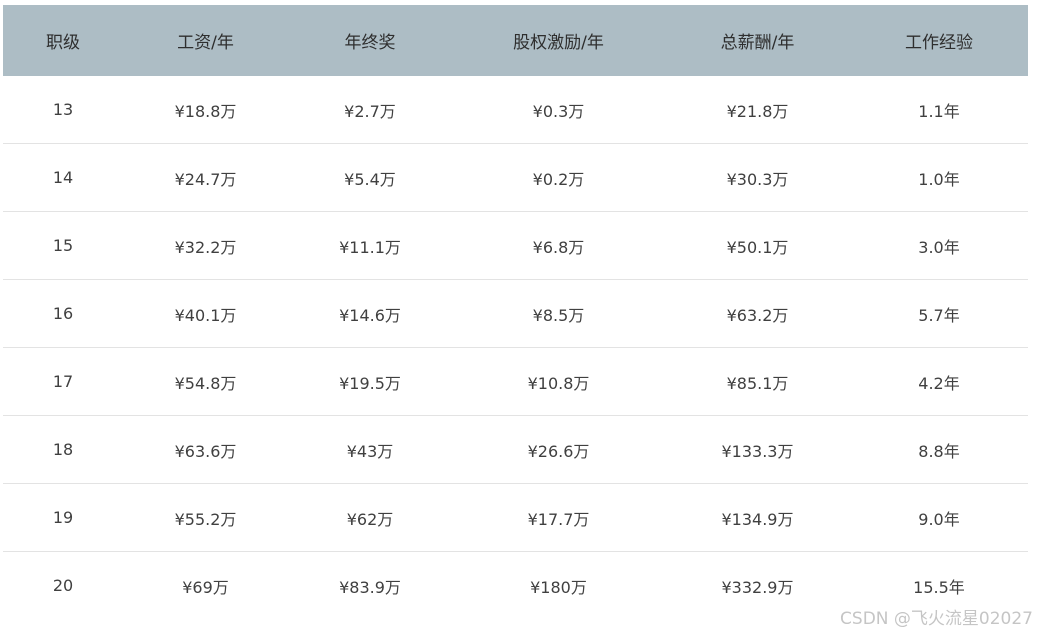 The height and width of the screenshot is (637, 1039). I want to click on table-row: 16 ¥40.1万 ¥14.6万 ¥8.5万 ¥63.2万 5.7年, so click(515, 314).